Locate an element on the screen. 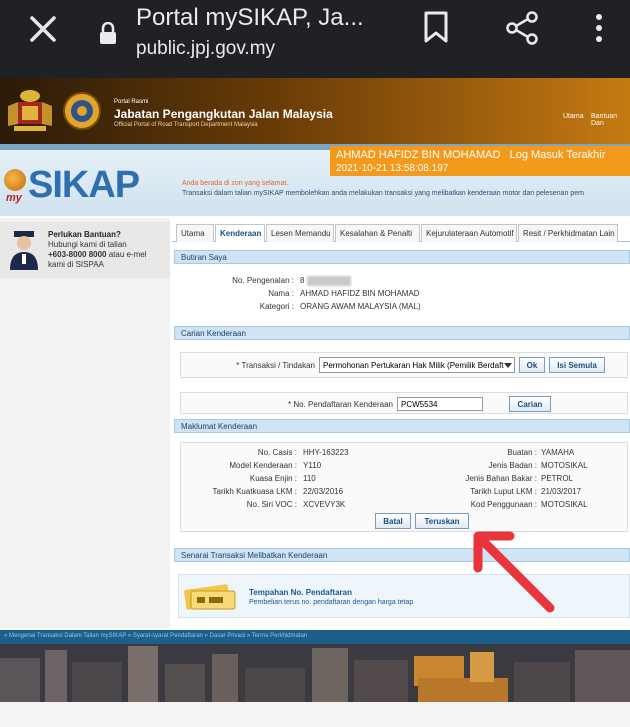  last-login-label: Log Masuk Terakhir is located at coordinates (557, 155).